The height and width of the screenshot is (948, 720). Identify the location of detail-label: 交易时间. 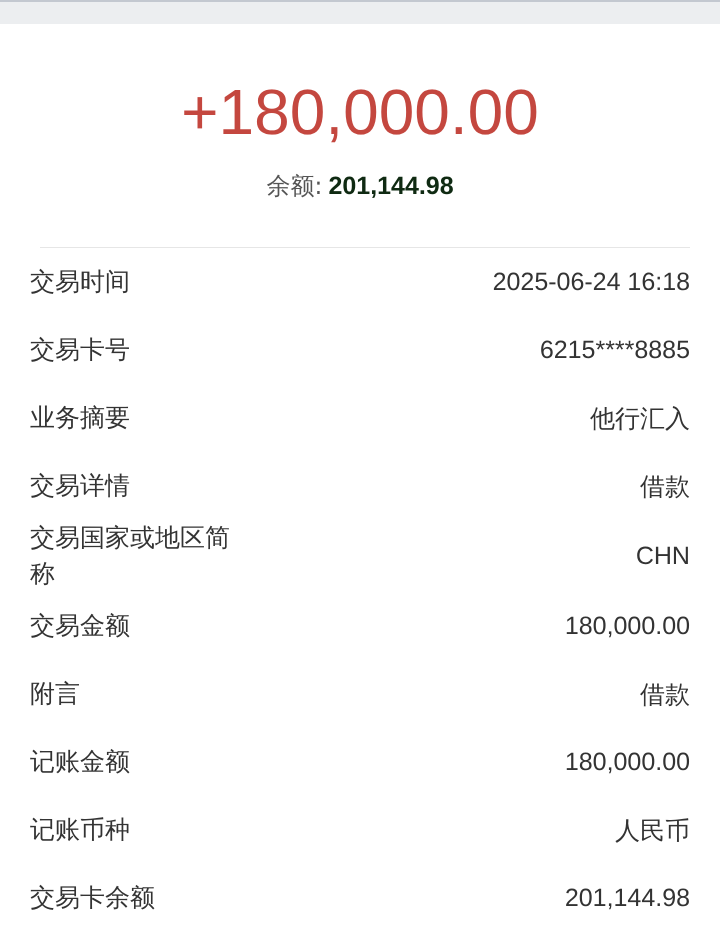
(80, 282).